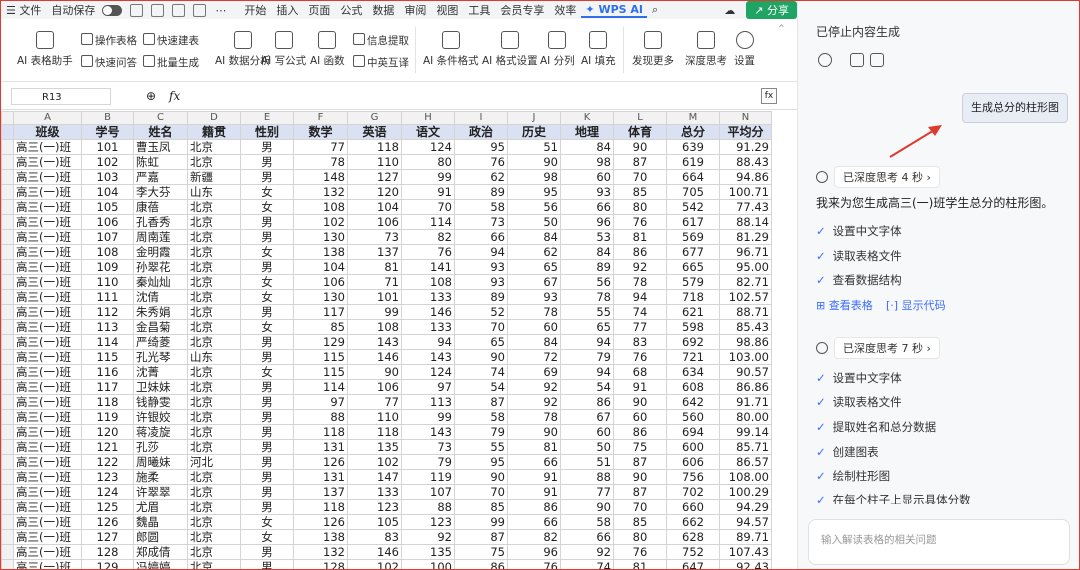 Image resolution: width=1080 pixels, height=570 pixels. I want to click on table-cell: 魏晶, so click(160, 522).